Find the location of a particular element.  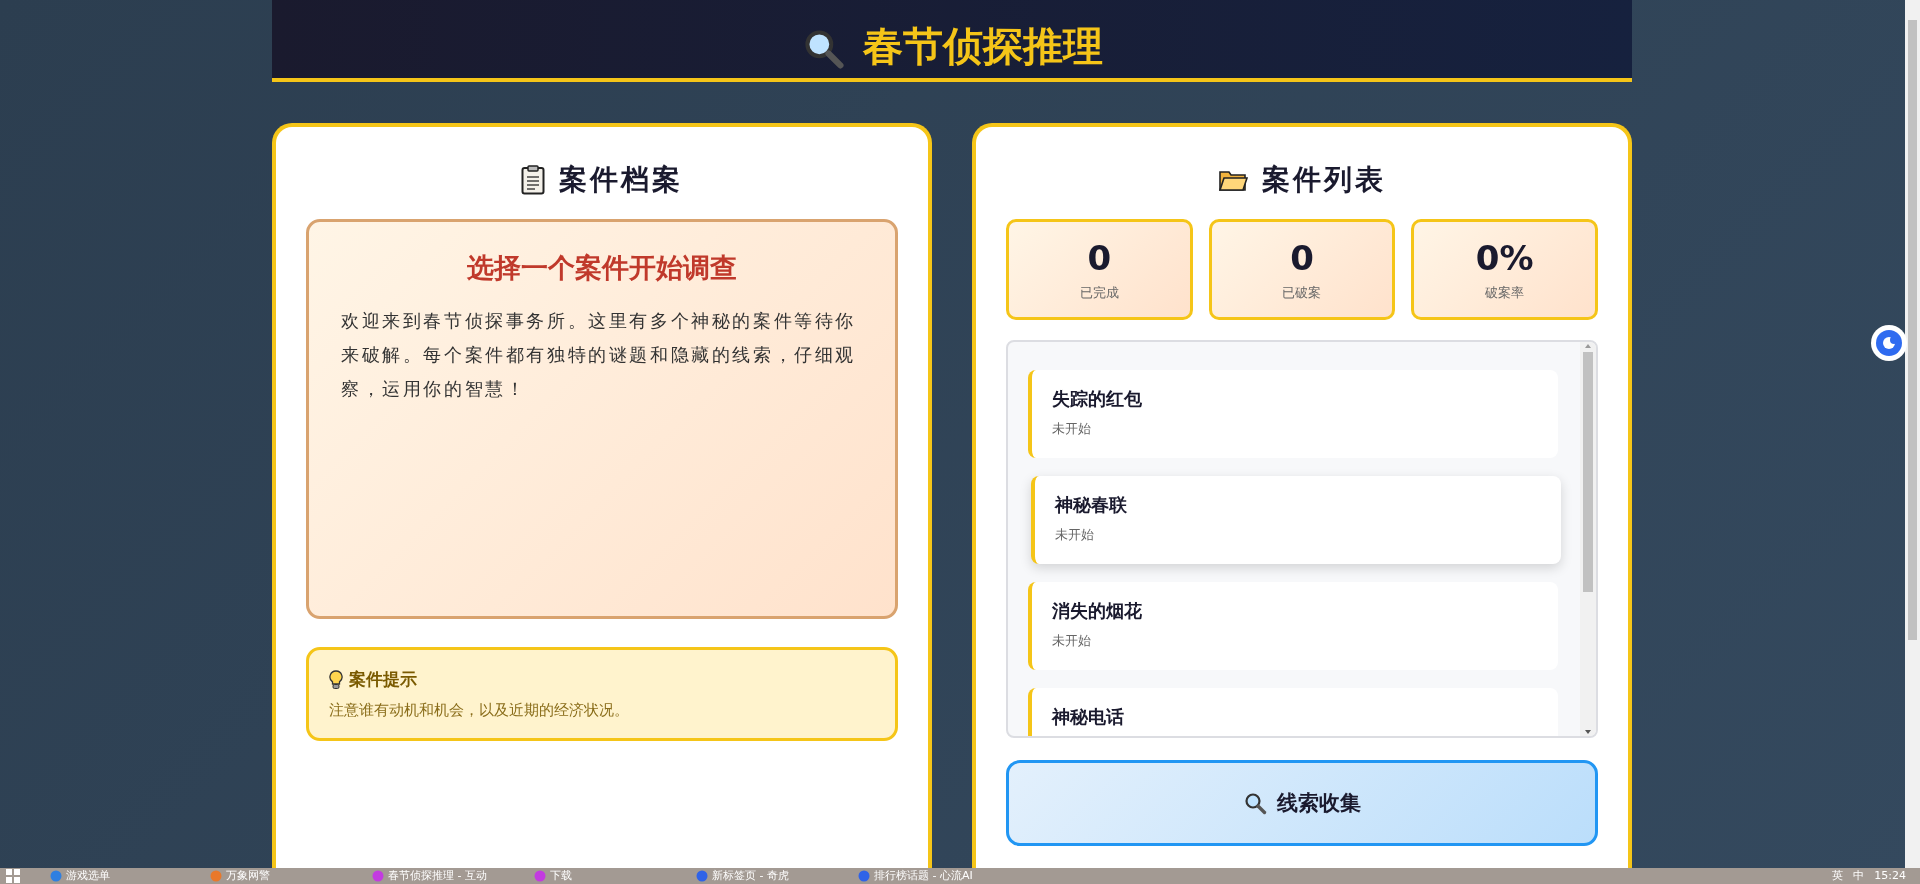

stat-value: 0% is located at coordinates (1504, 257).